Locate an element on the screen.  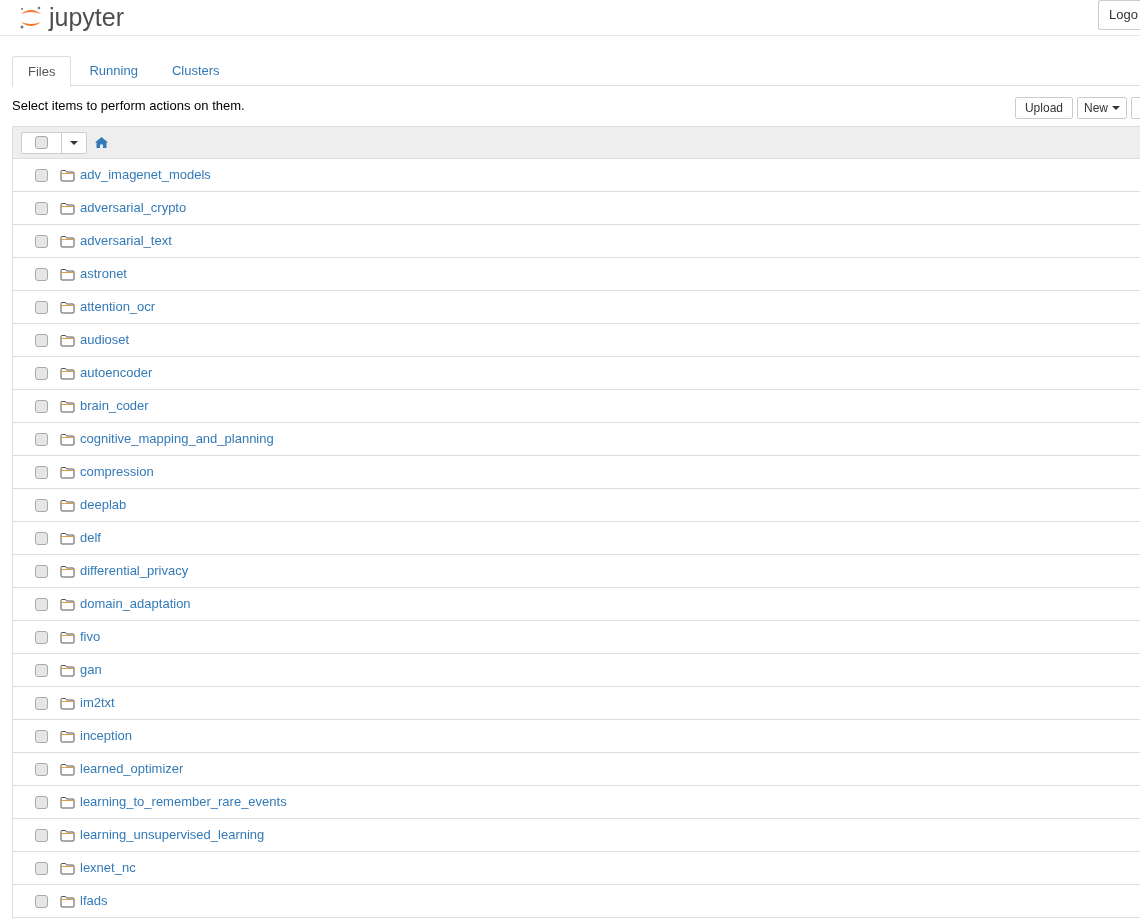
logo-icon is located at coordinates (31, 17).